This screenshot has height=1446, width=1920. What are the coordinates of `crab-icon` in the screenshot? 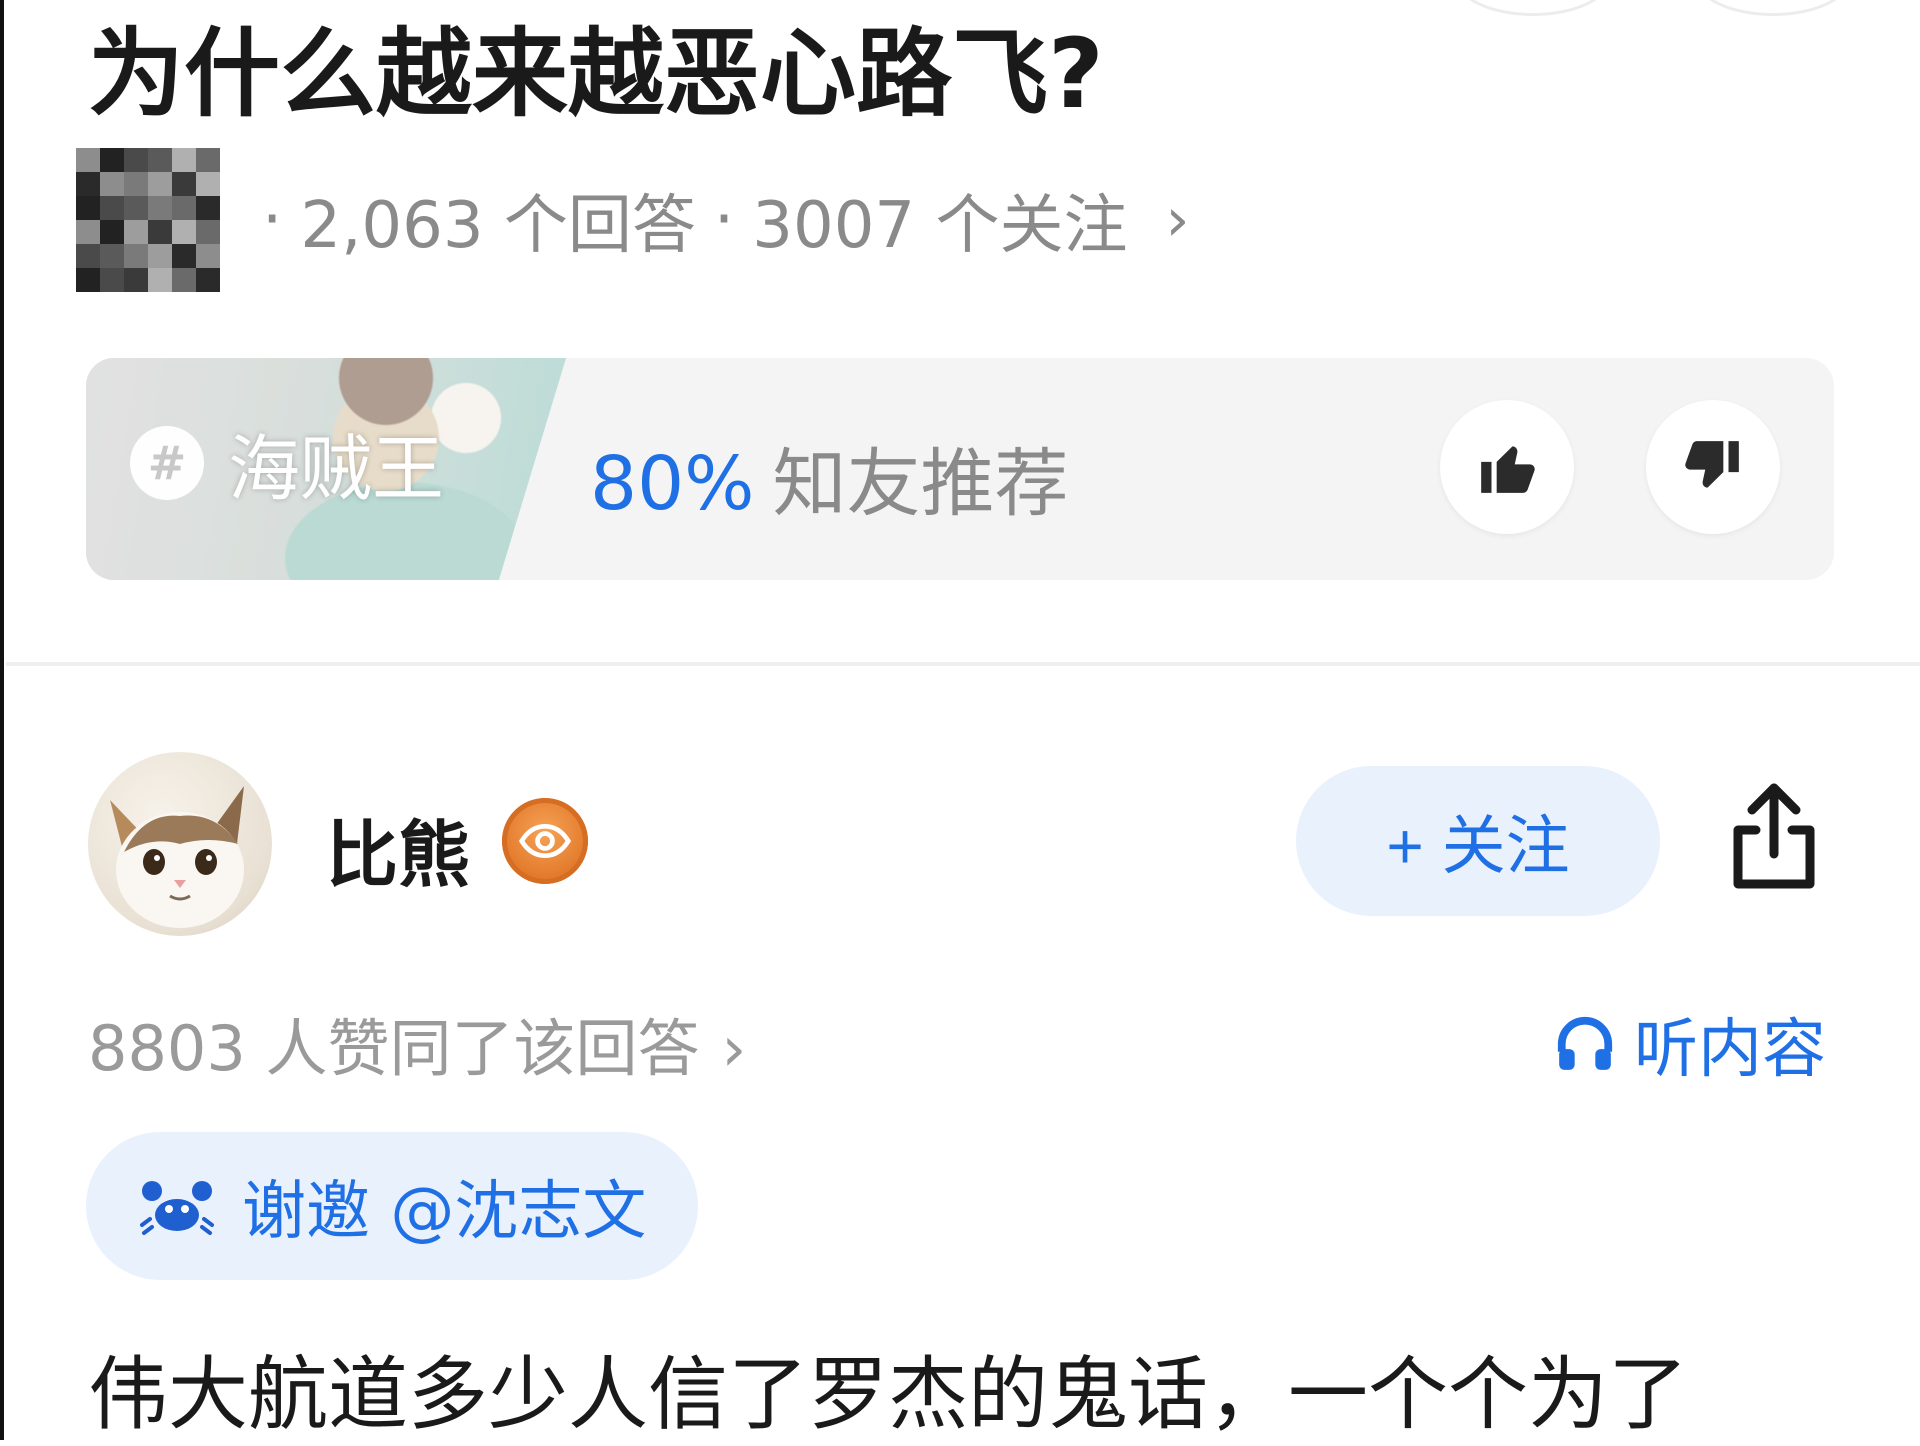 It's located at (177, 1208).